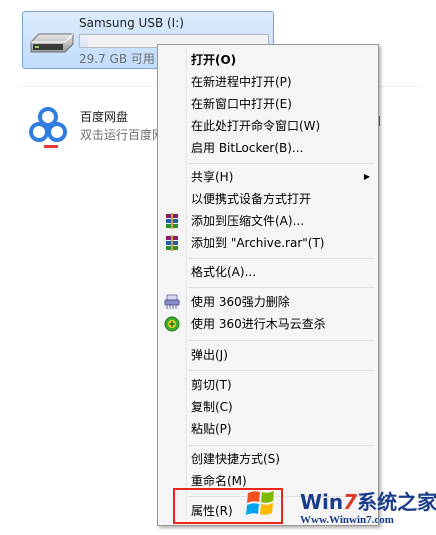 This screenshot has width=436, height=535. What do you see at coordinates (268, 177) in the screenshot?
I see `menu-item-share: 共享(H) ▶` at bounding box center [268, 177].